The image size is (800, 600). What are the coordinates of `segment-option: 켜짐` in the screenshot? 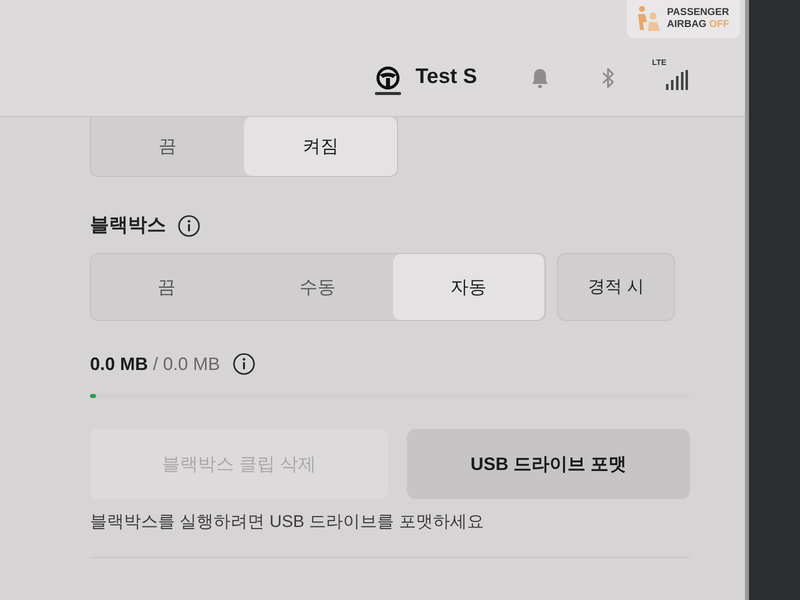 It's located at (320, 146).